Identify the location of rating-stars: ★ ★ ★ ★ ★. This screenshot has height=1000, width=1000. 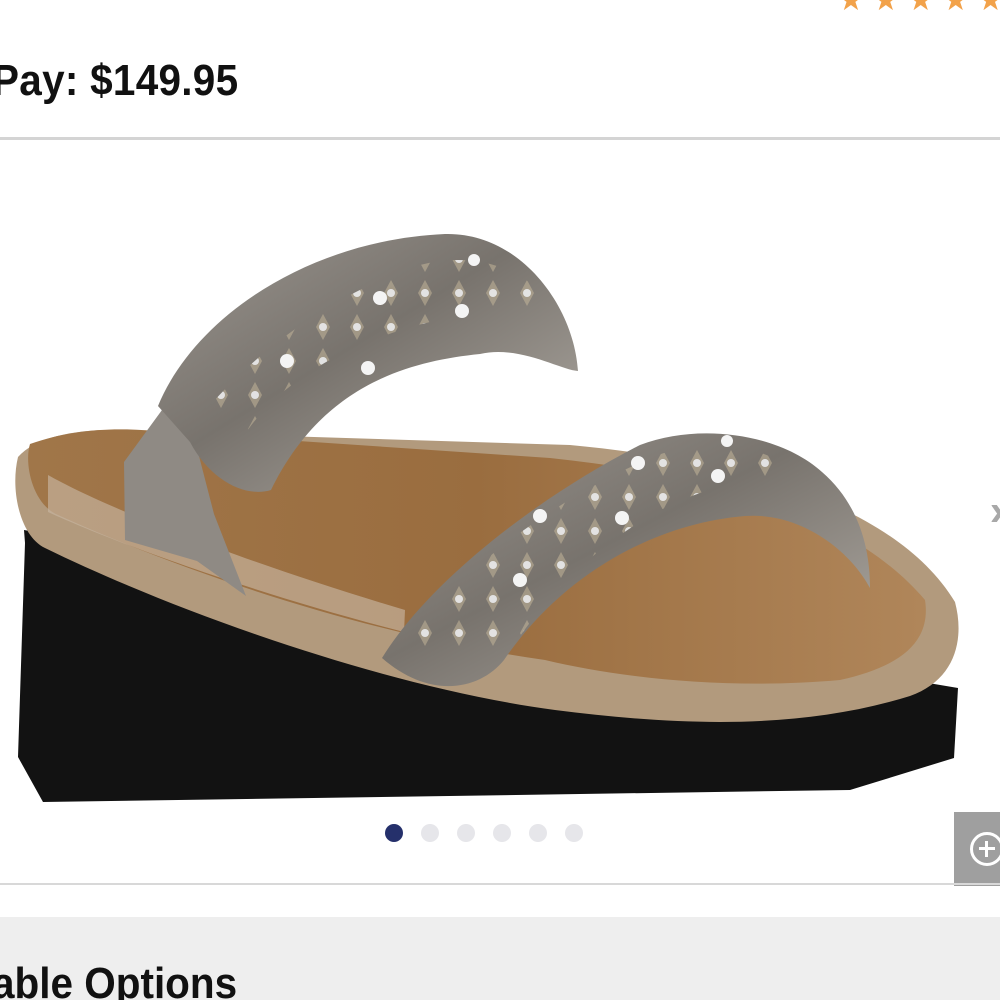
(918, 8).